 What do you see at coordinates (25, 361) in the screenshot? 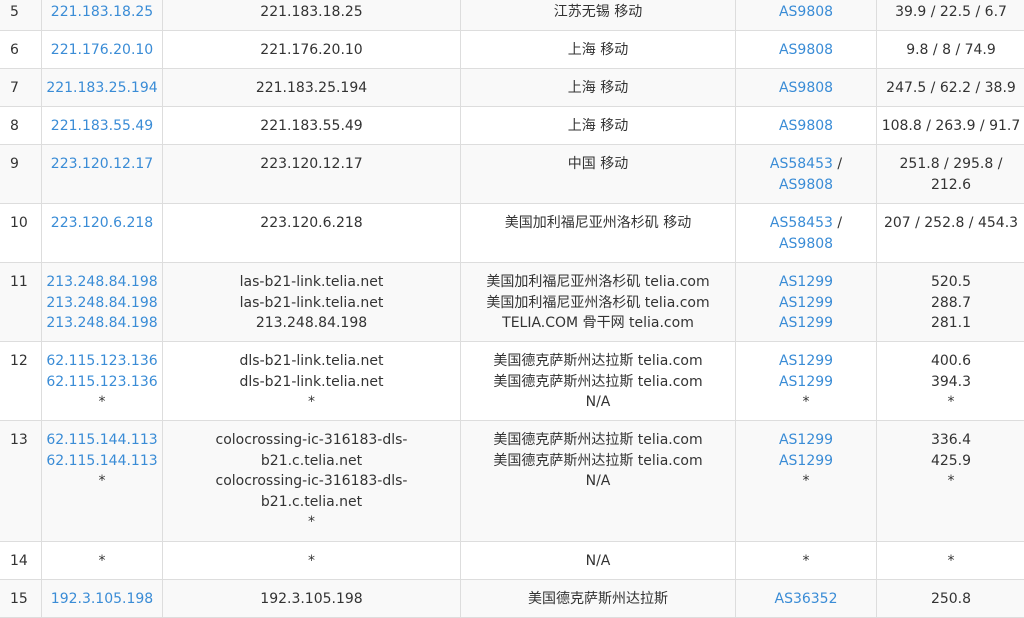
I see `hop-number: 12` at bounding box center [25, 361].